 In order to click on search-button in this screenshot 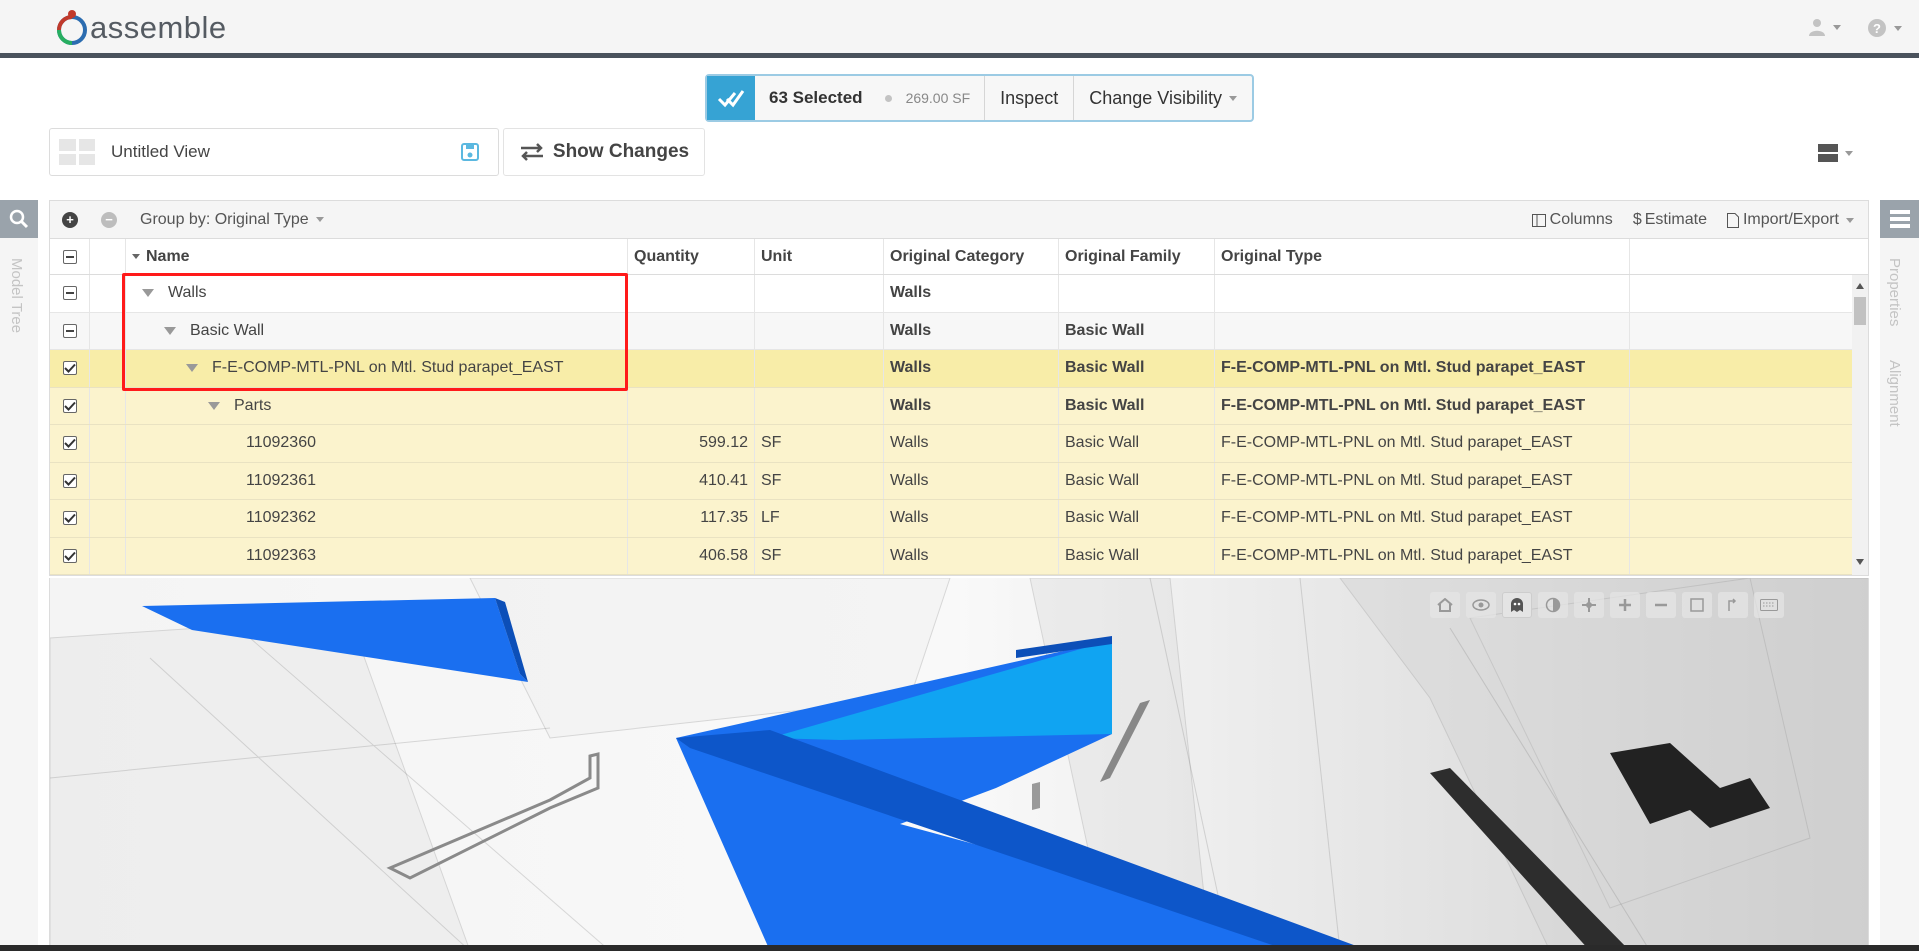, I will do `click(19, 219)`.